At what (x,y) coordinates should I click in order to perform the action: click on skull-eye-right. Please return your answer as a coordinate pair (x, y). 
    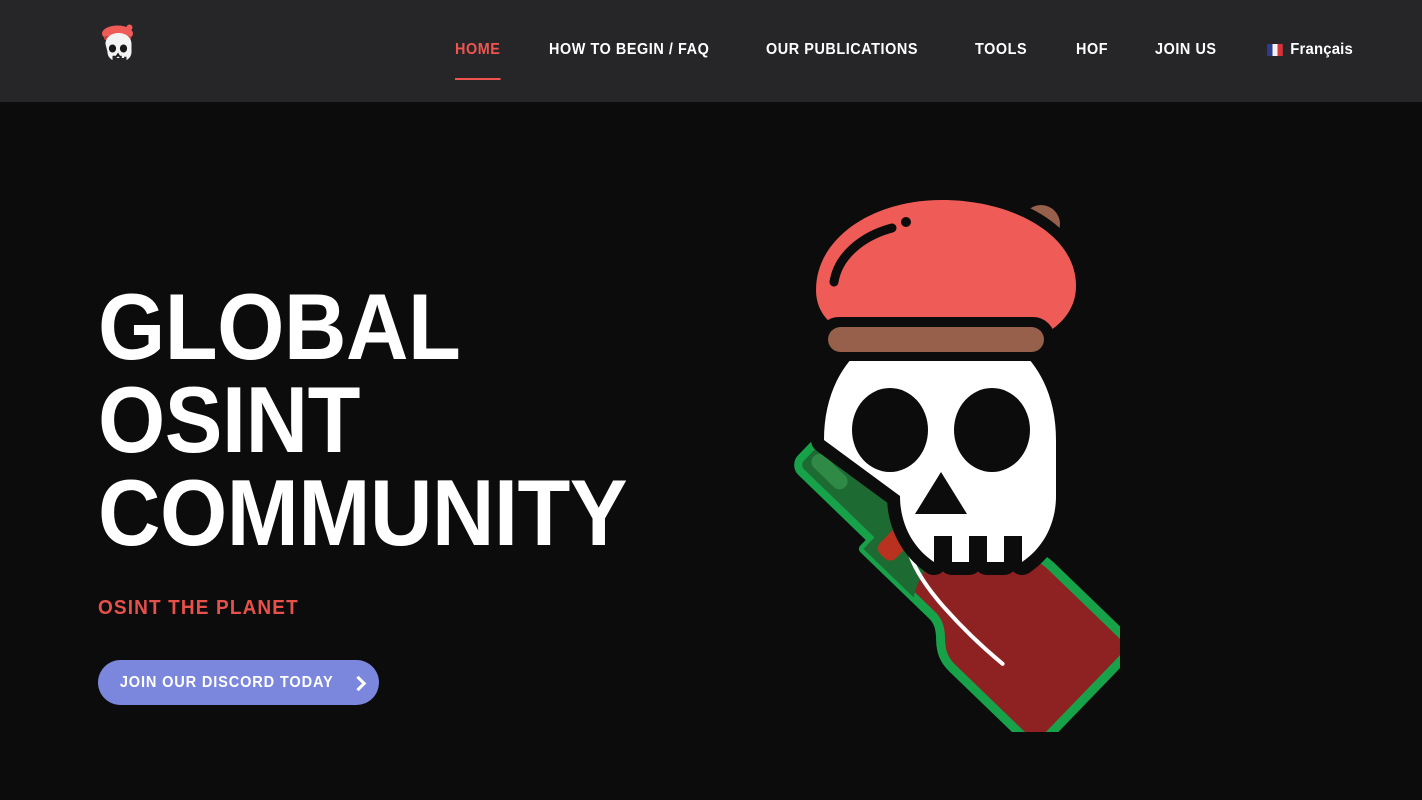
    Looking at the image, I should click on (992, 430).